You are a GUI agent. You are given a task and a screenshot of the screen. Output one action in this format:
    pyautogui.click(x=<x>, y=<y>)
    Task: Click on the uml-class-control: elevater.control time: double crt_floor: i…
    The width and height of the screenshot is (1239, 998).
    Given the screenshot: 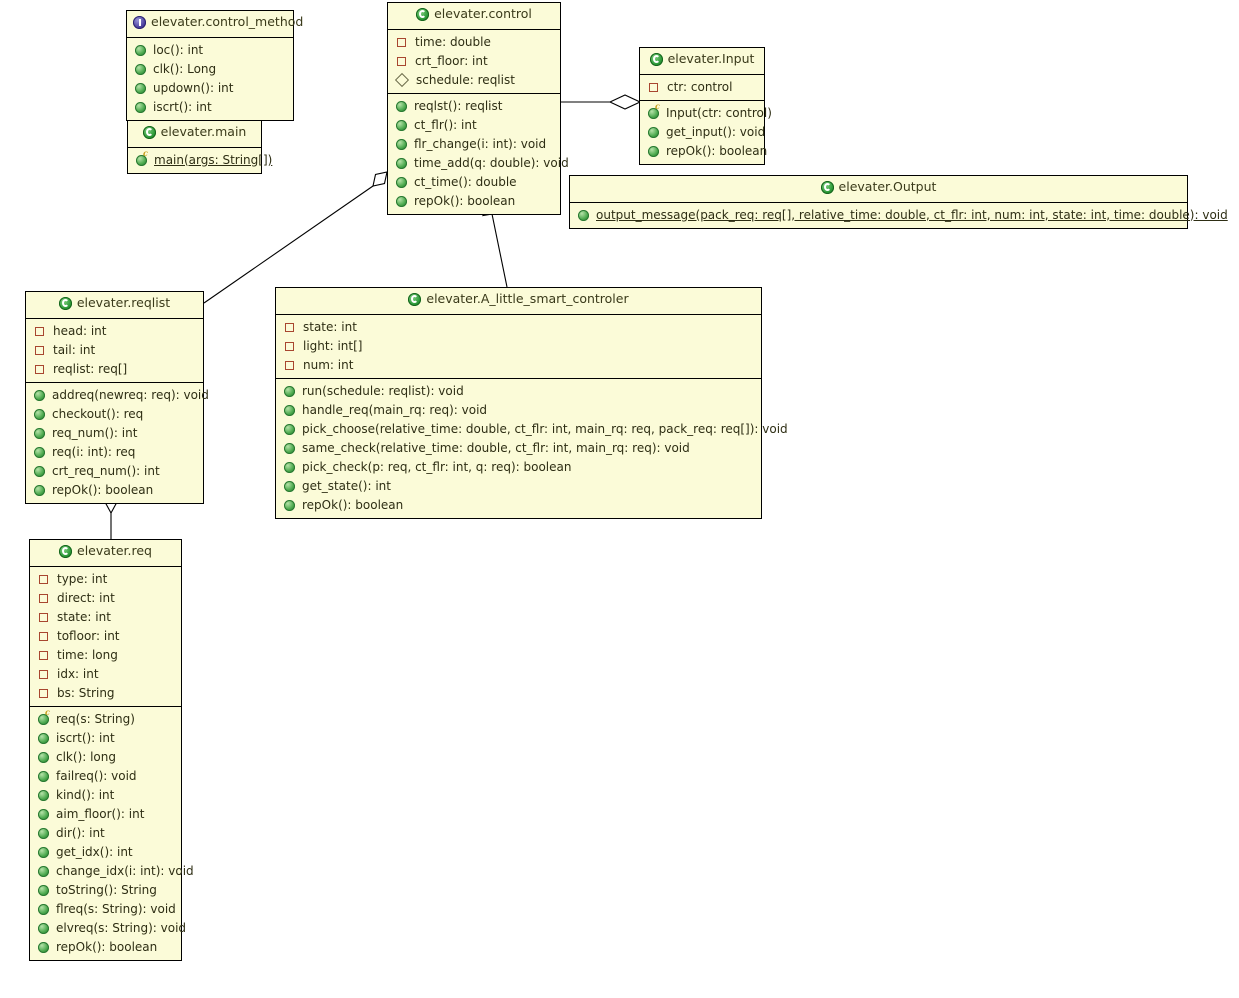 What is the action you would take?
    pyautogui.click(x=478, y=108)
    